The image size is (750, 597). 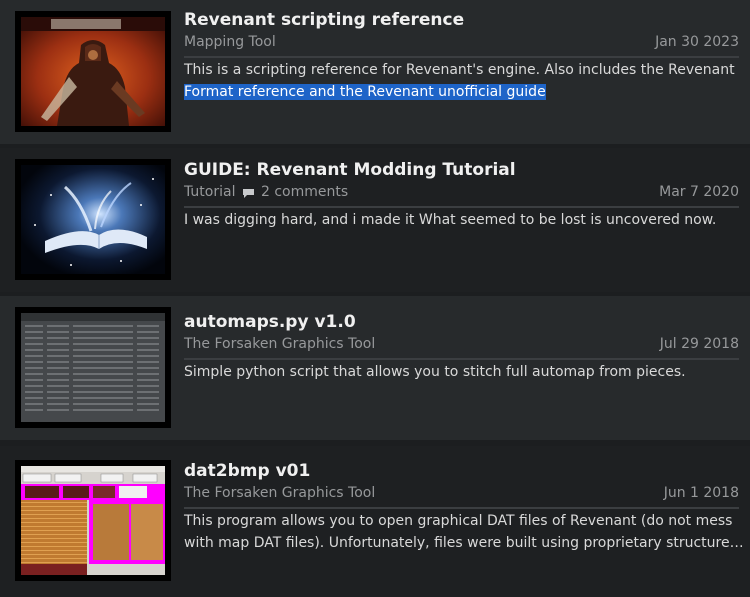 I want to click on item-title: dat2bmp v01, so click(x=247, y=471).